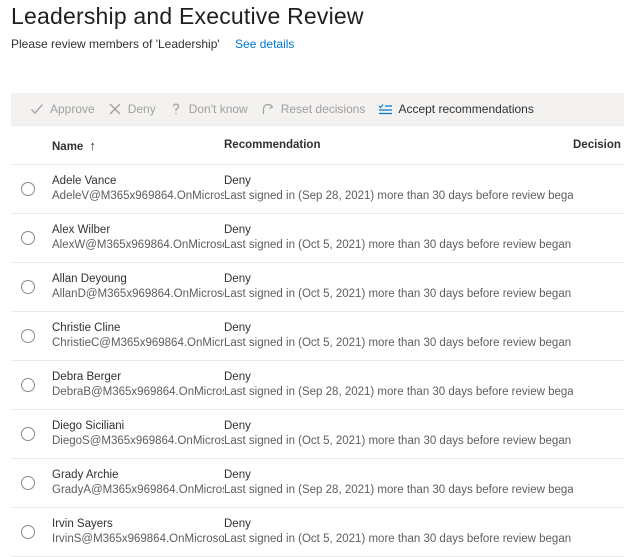  Describe the element at coordinates (88, 426) in the screenshot. I see `user-name: Diego Siciliani` at that location.